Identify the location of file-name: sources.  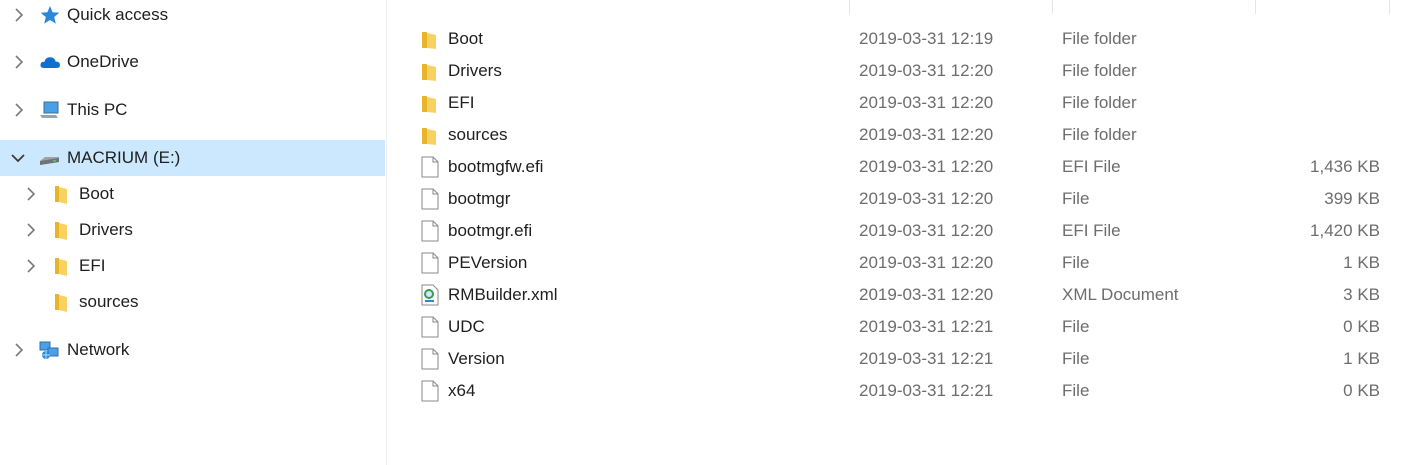
(478, 134).